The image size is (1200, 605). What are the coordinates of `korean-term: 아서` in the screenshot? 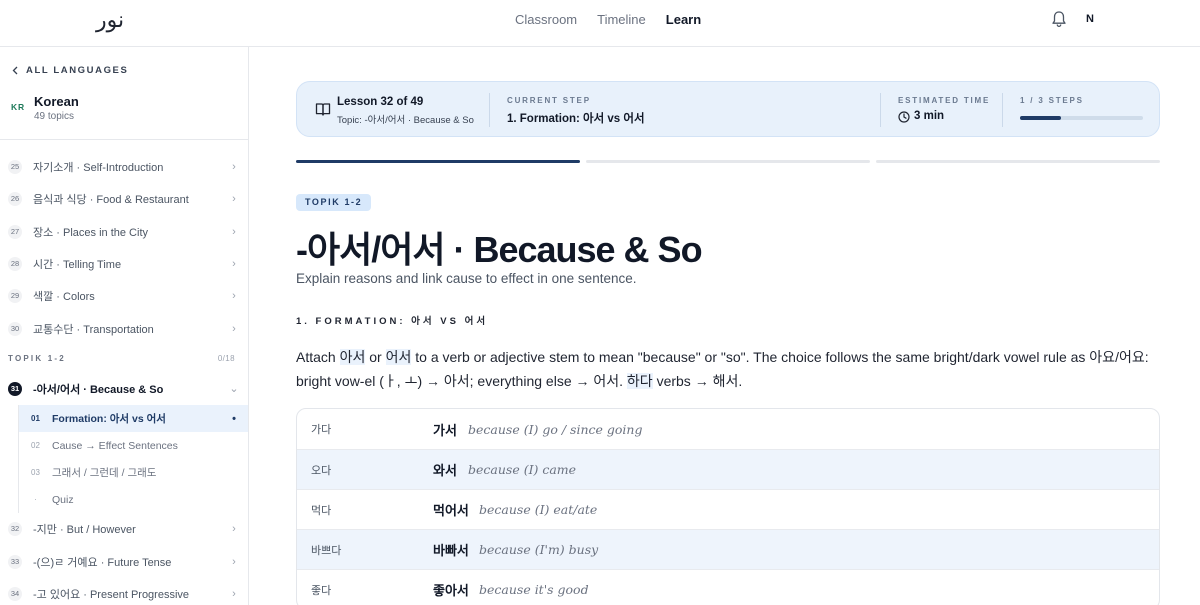 It's located at (352, 357).